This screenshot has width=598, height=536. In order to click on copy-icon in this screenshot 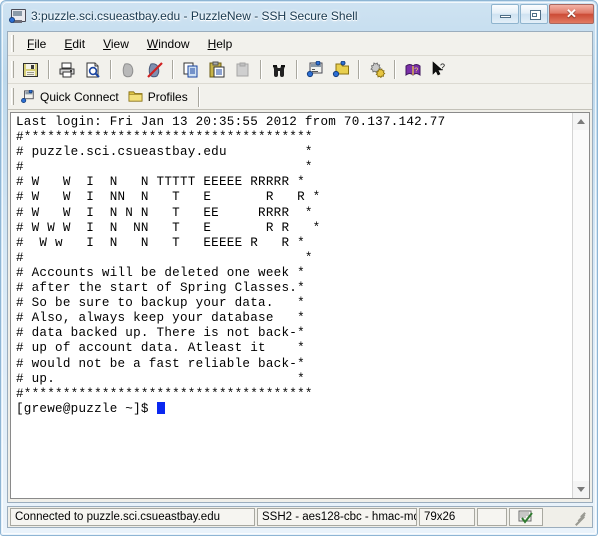, I will do `click(190, 70)`.